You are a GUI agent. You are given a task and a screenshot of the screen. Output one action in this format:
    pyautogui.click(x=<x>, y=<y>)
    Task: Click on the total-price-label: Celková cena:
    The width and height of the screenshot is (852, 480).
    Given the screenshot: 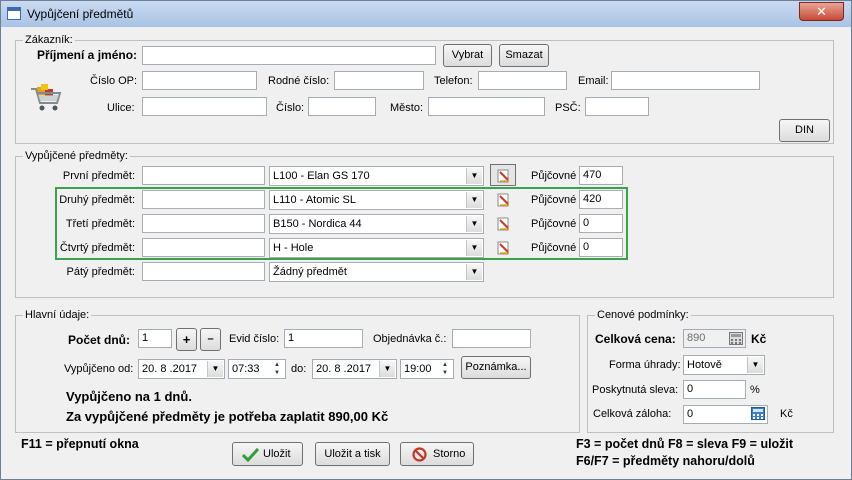 What is the action you would take?
    pyautogui.click(x=635, y=339)
    